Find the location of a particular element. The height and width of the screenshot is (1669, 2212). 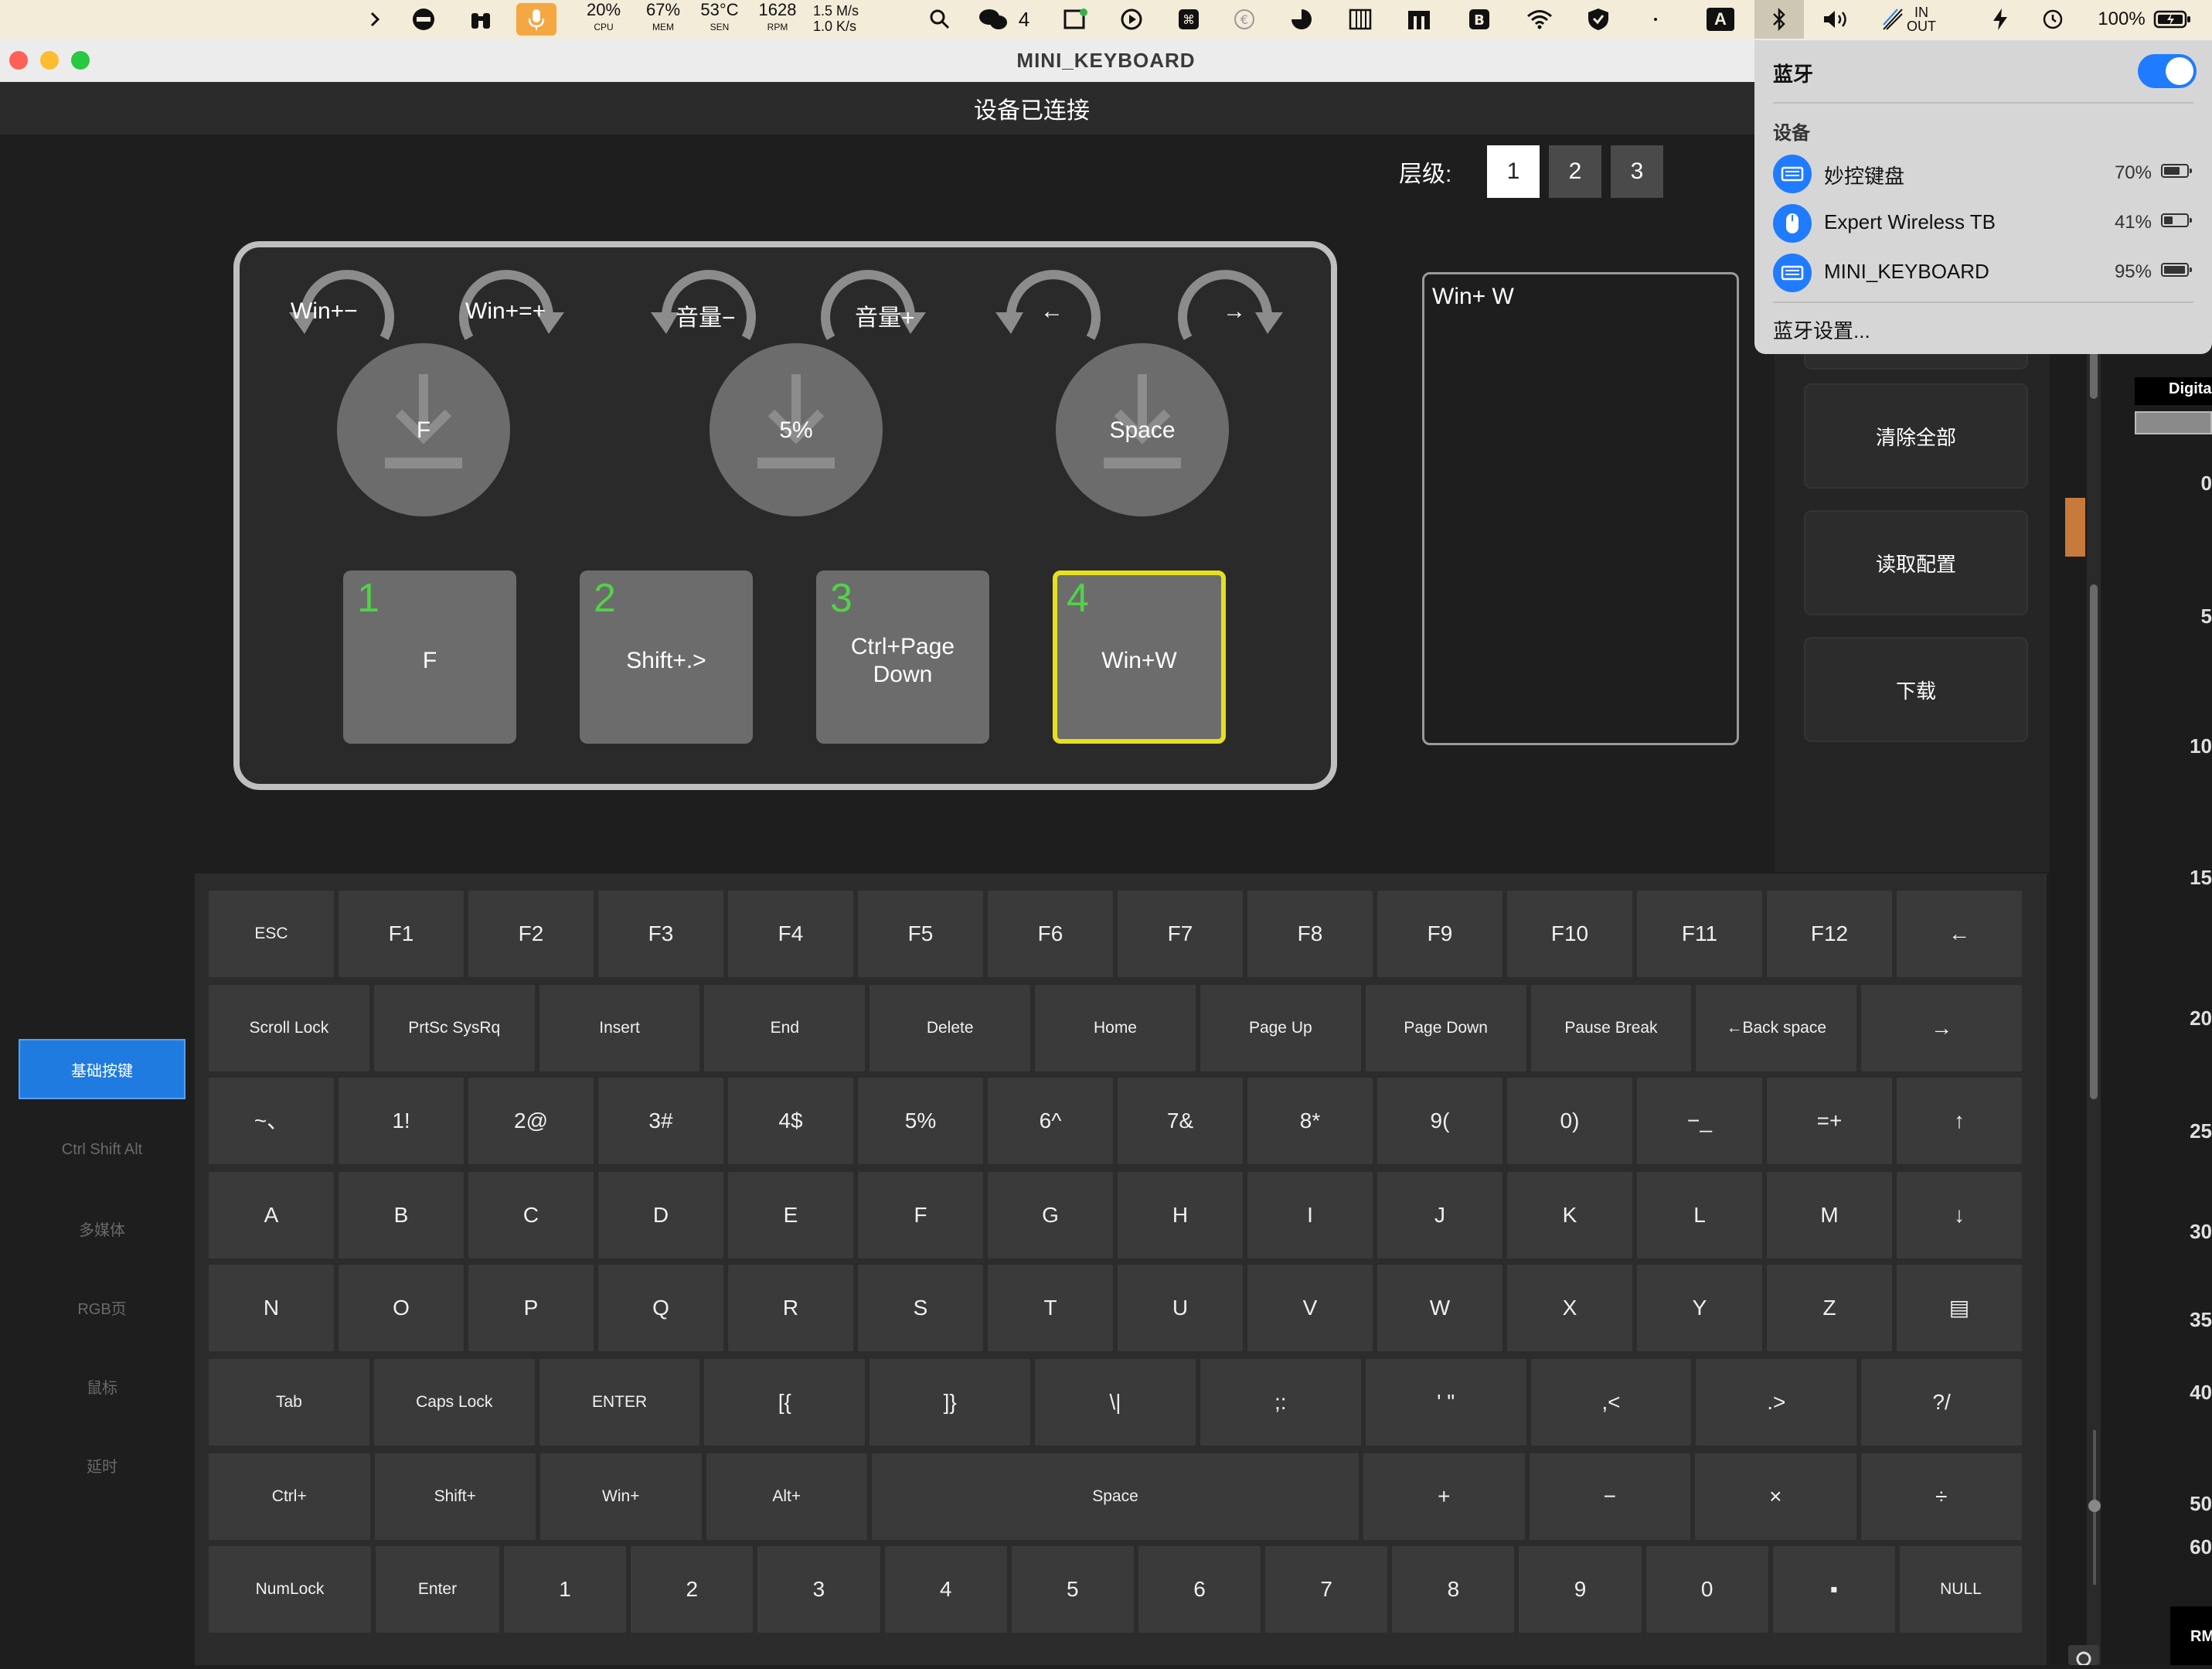

key-↑: ↑ is located at coordinates (1959, 1121).